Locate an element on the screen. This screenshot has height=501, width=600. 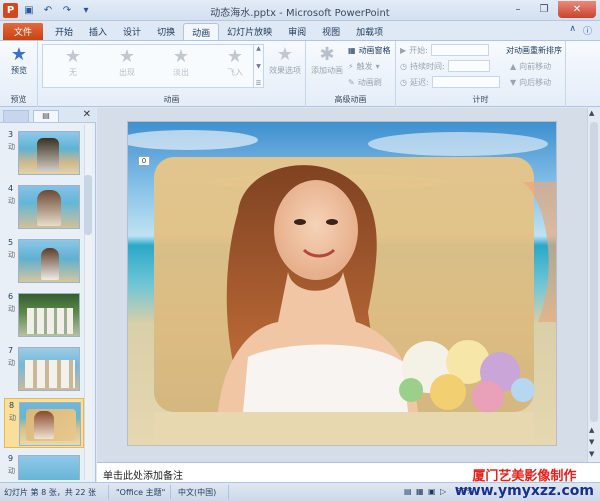
slide-thumbnail: 3 动 is located at coordinates (44, 153).